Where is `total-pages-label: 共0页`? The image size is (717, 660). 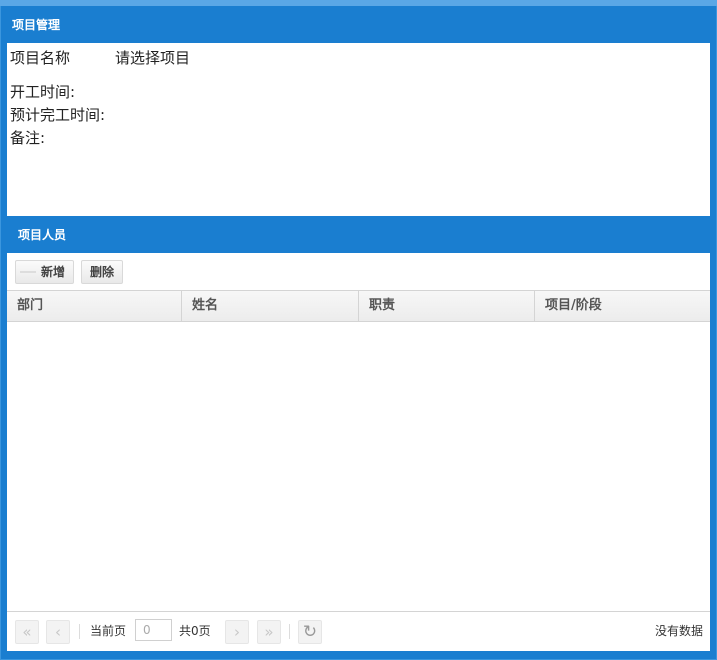 total-pages-label: 共0页 is located at coordinates (195, 631).